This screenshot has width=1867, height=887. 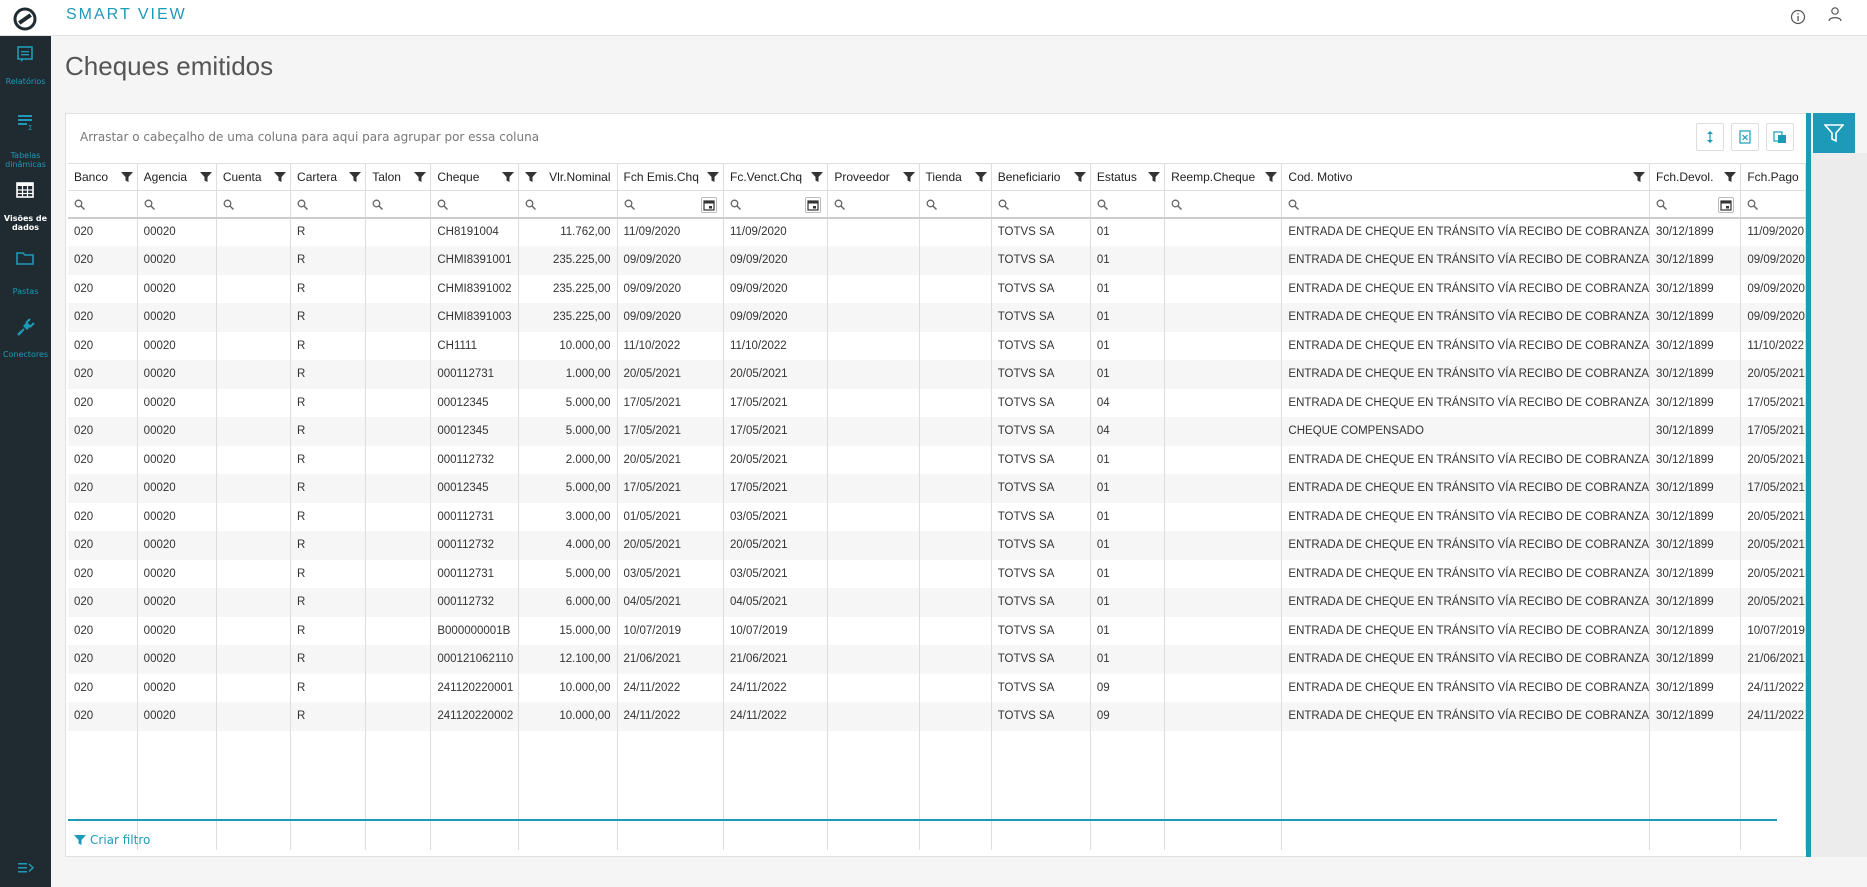 I want to click on totvs-logo-icon, so click(x=25, y=19).